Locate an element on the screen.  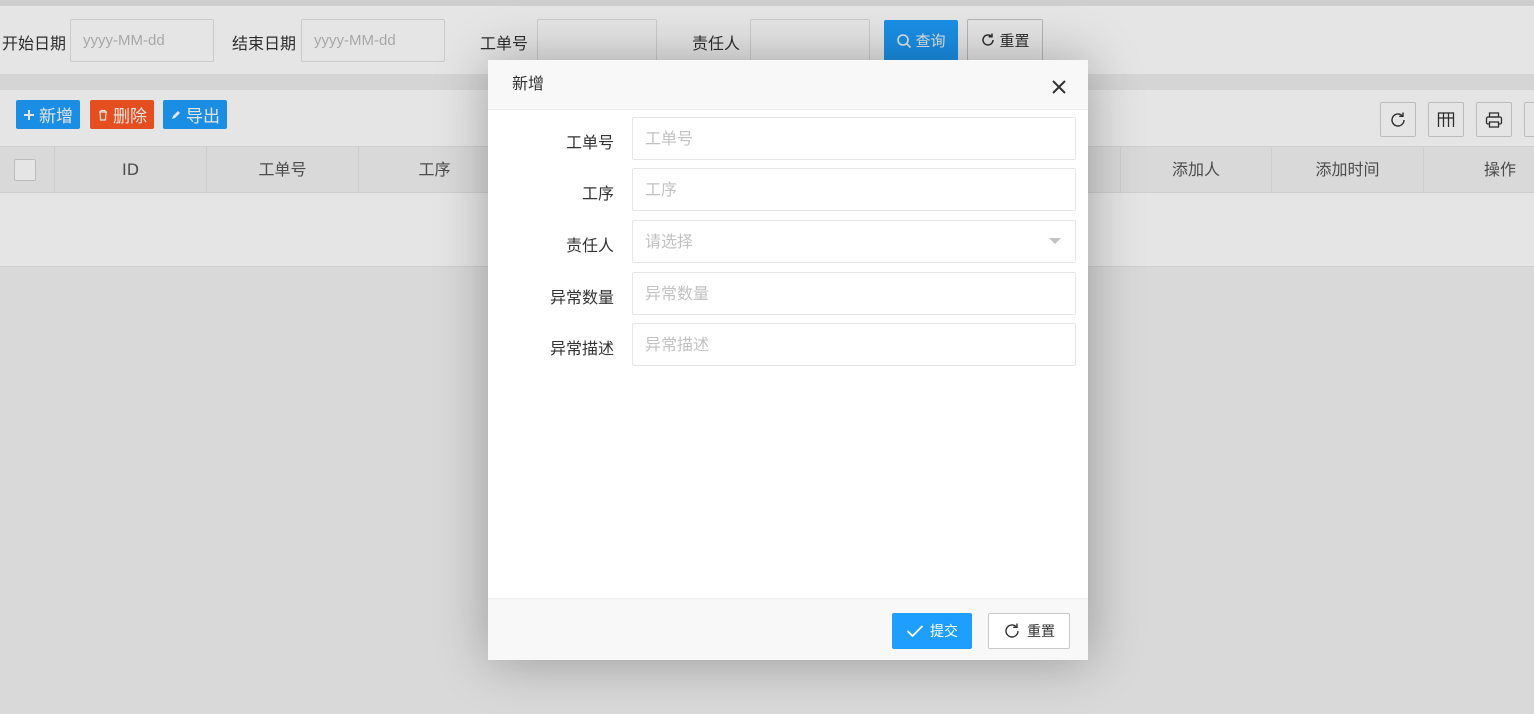
owner-field-label: 责任人 is located at coordinates (589, 245).